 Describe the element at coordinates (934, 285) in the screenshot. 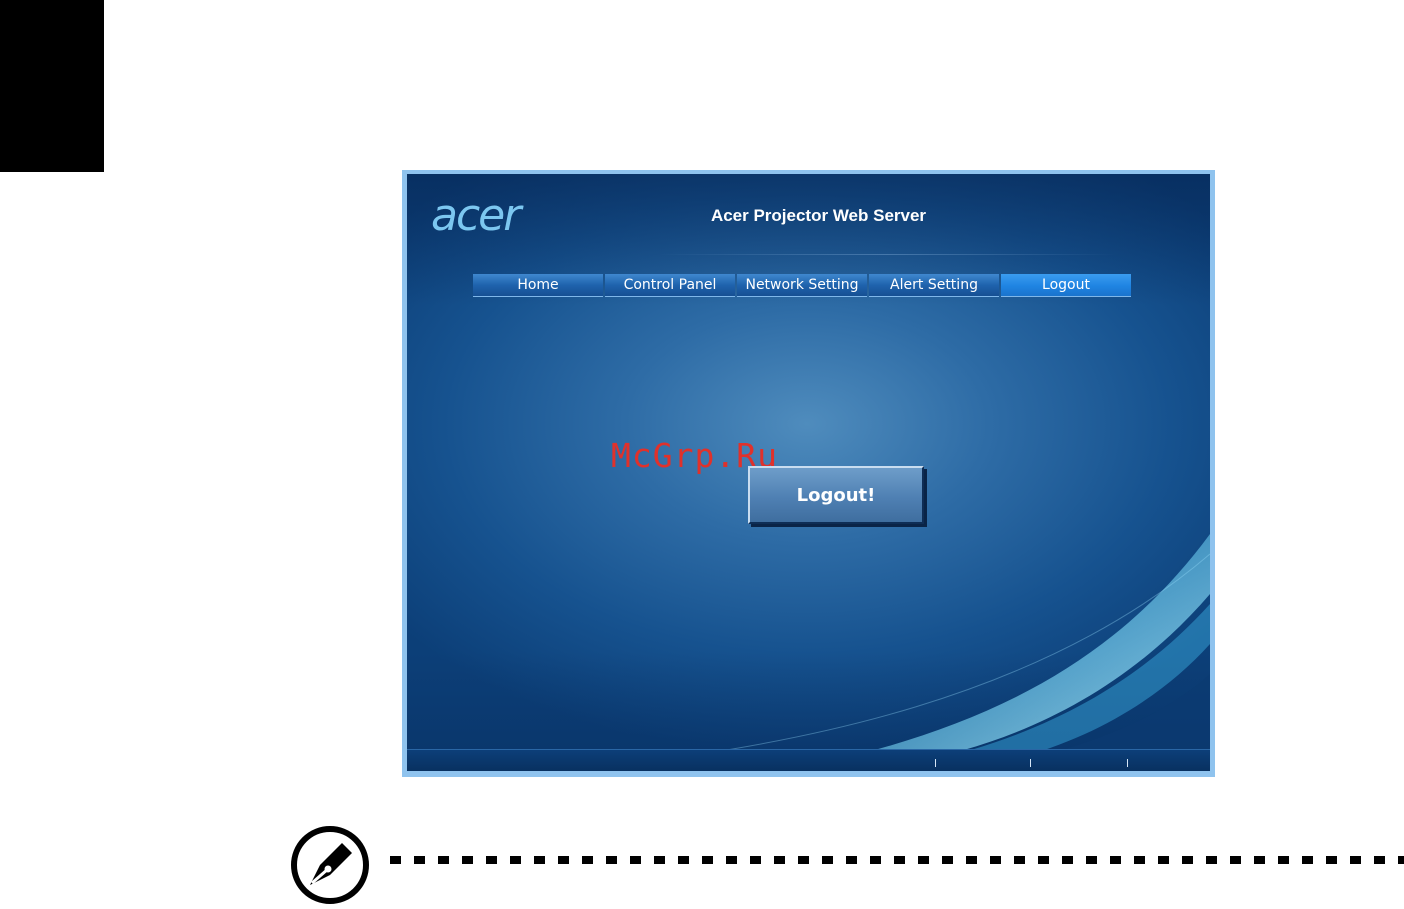

I see `tab-alert-setting: Alert Setting` at that location.